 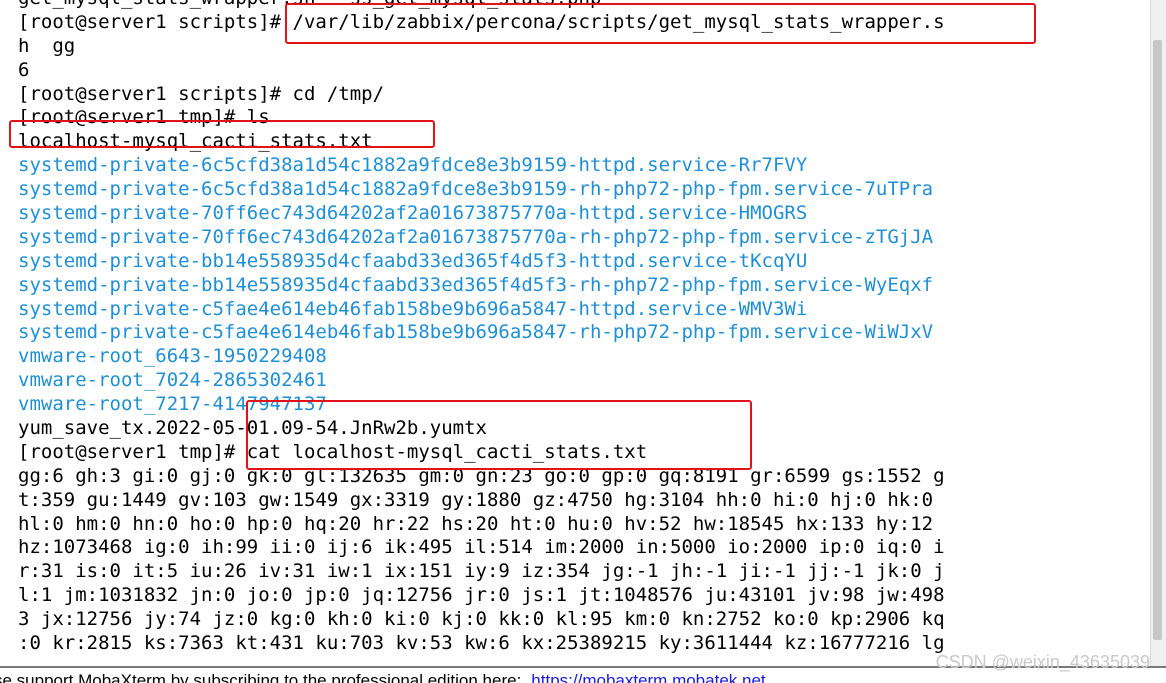 I want to click on scrollbar-thumb, so click(x=1157, y=340).